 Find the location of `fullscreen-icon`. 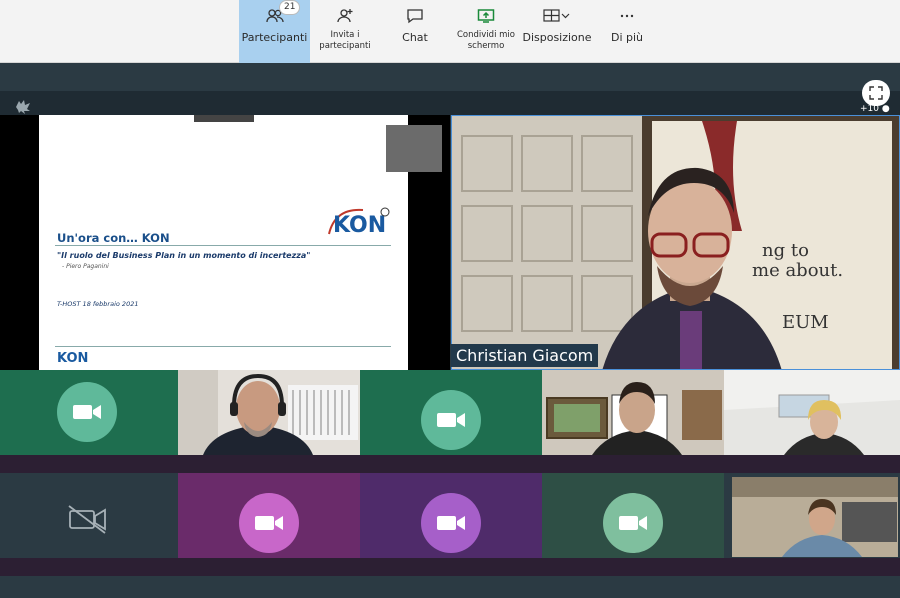

fullscreen-icon is located at coordinates (876, 93).